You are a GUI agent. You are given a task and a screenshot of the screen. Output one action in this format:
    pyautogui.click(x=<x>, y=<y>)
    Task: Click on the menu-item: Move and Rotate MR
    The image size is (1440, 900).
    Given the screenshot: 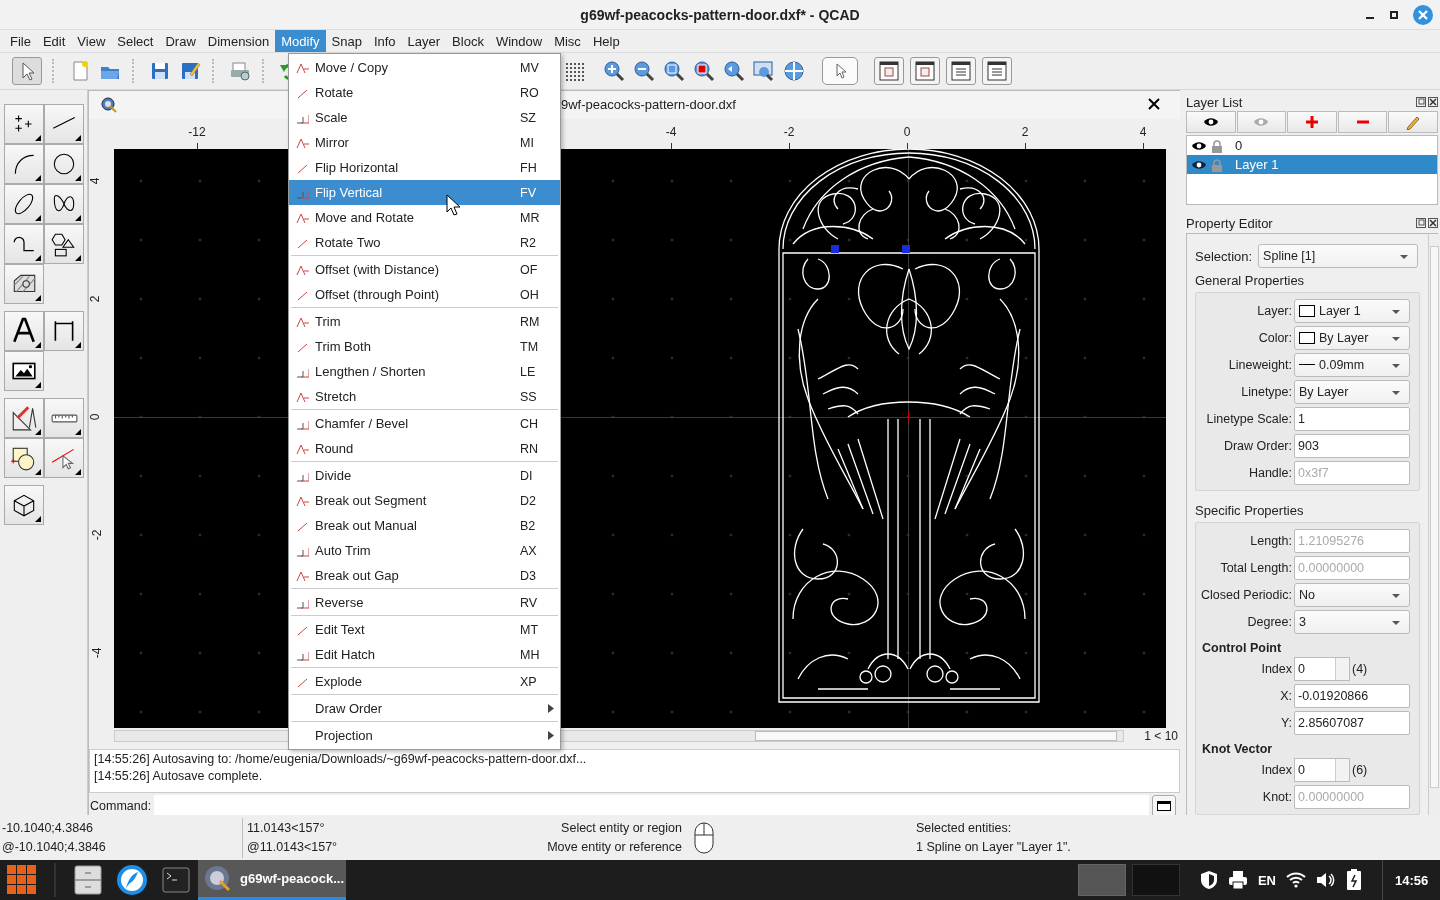 What is the action you would take?
    pyautogui.click(x=424, y=217)
    